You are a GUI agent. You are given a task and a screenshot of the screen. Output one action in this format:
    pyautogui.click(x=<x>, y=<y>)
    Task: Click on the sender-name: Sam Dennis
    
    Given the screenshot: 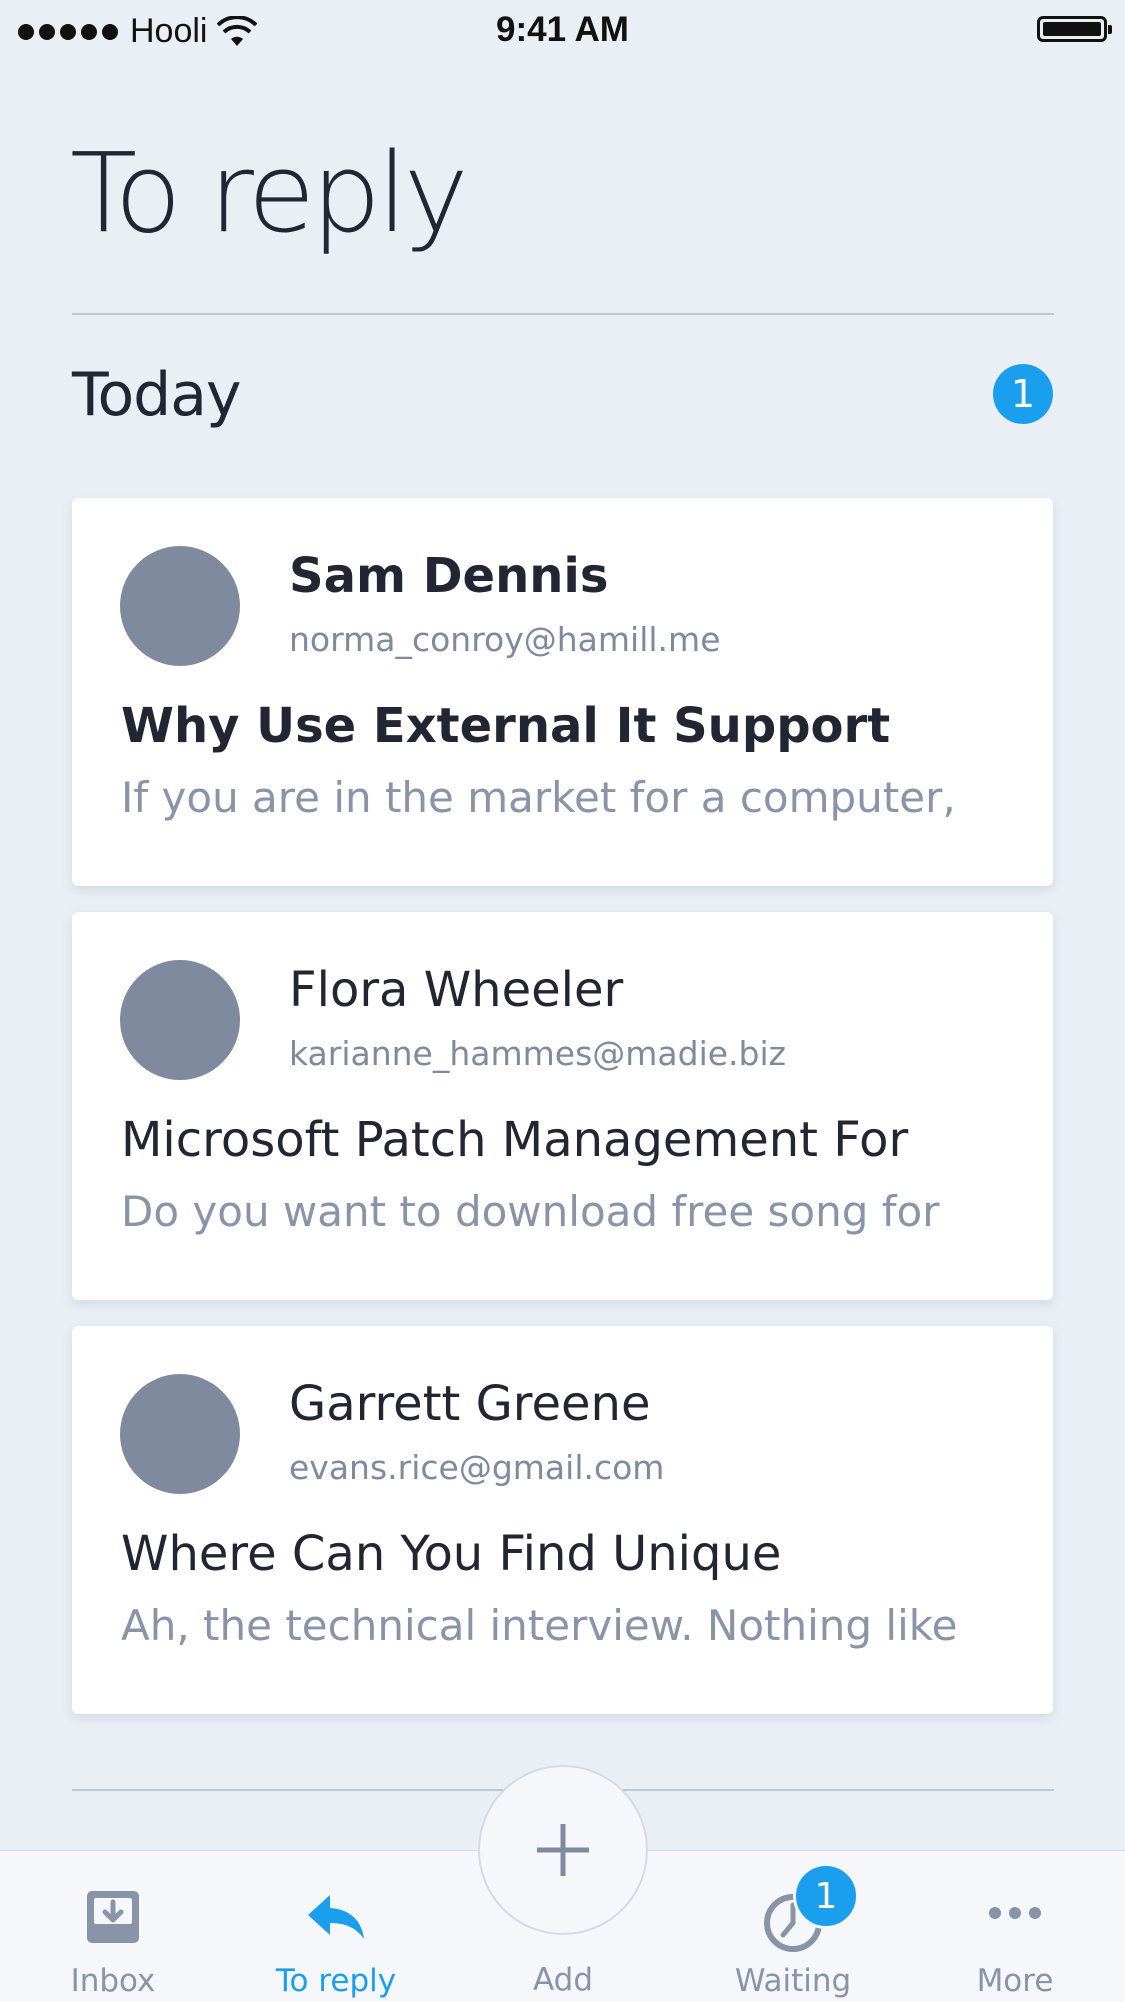 What is the action you would take?
    pyautogui.click(x=449, y=576)
    